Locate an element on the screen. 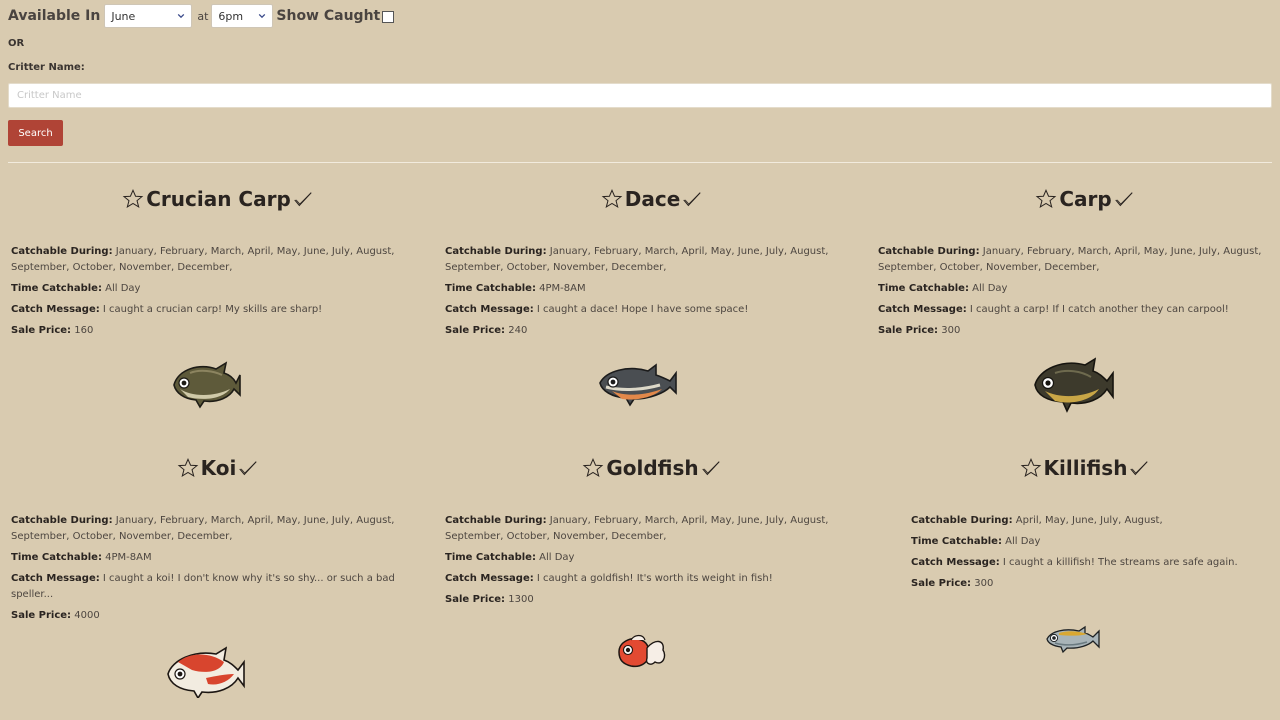  catchable-during-value: April, May, June, July, August, is located at coordinates (1089, 520).